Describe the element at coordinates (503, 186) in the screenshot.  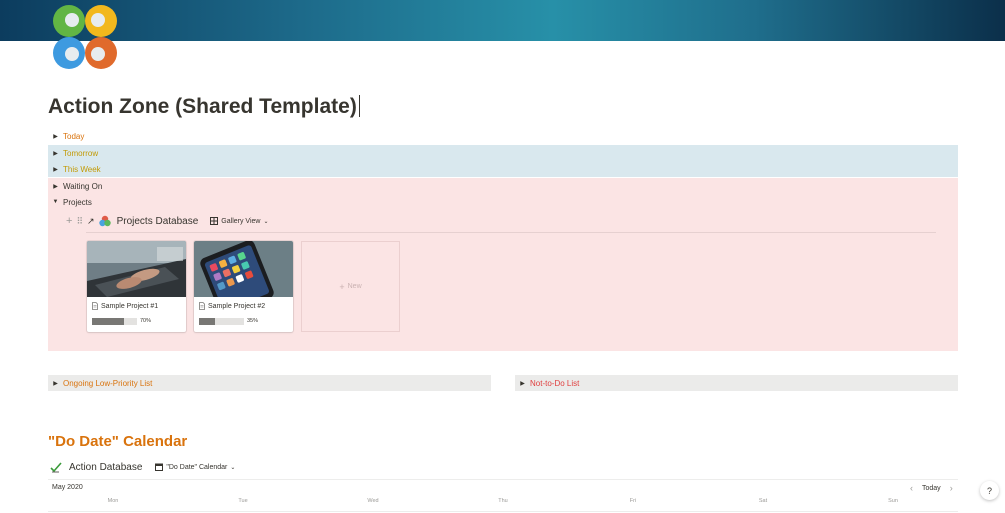
I see `toggle-waiting-on: ▶ Waiting On` at that location.